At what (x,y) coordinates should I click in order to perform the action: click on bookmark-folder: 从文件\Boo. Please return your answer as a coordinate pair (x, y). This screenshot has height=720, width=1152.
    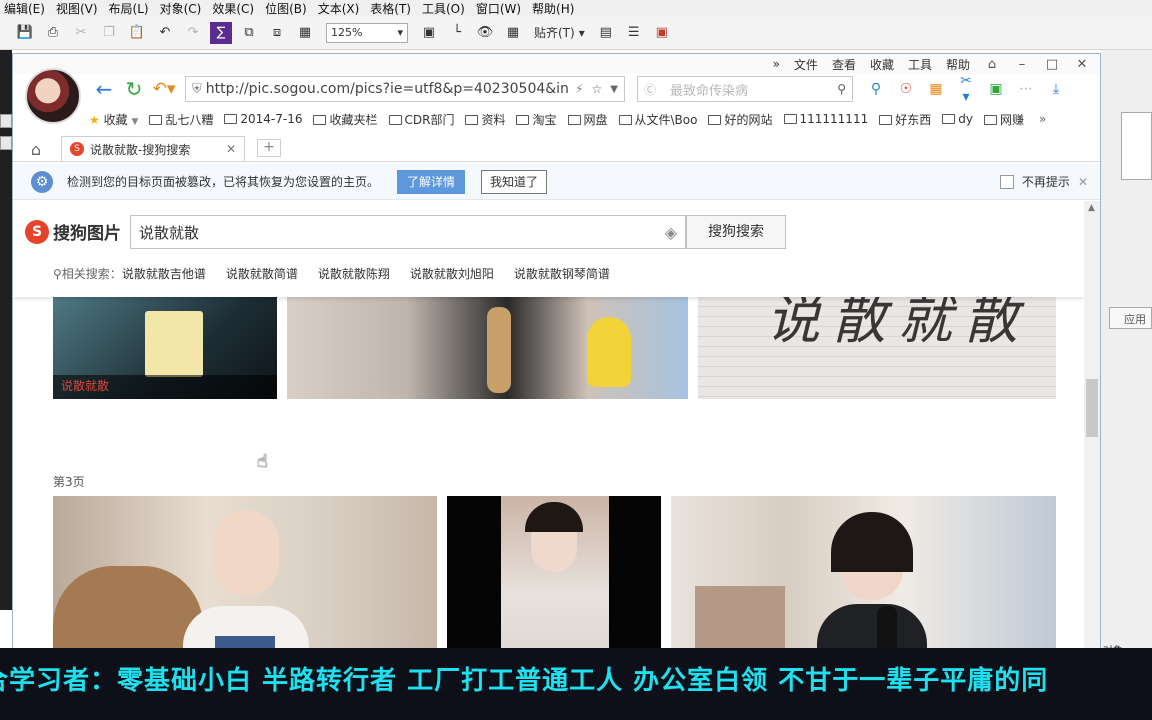
    Looking at the image, I should click on (657, 119).